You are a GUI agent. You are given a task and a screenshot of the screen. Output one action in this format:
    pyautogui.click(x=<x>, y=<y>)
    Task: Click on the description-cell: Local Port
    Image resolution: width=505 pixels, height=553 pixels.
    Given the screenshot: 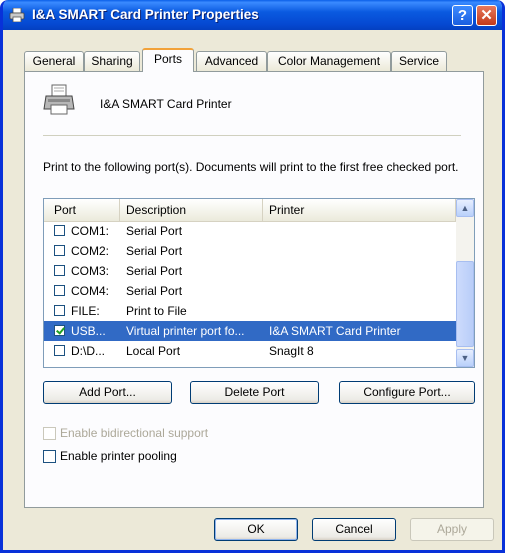 What is the action you would take?
    pyautogui.click(x=153, y=351)
    